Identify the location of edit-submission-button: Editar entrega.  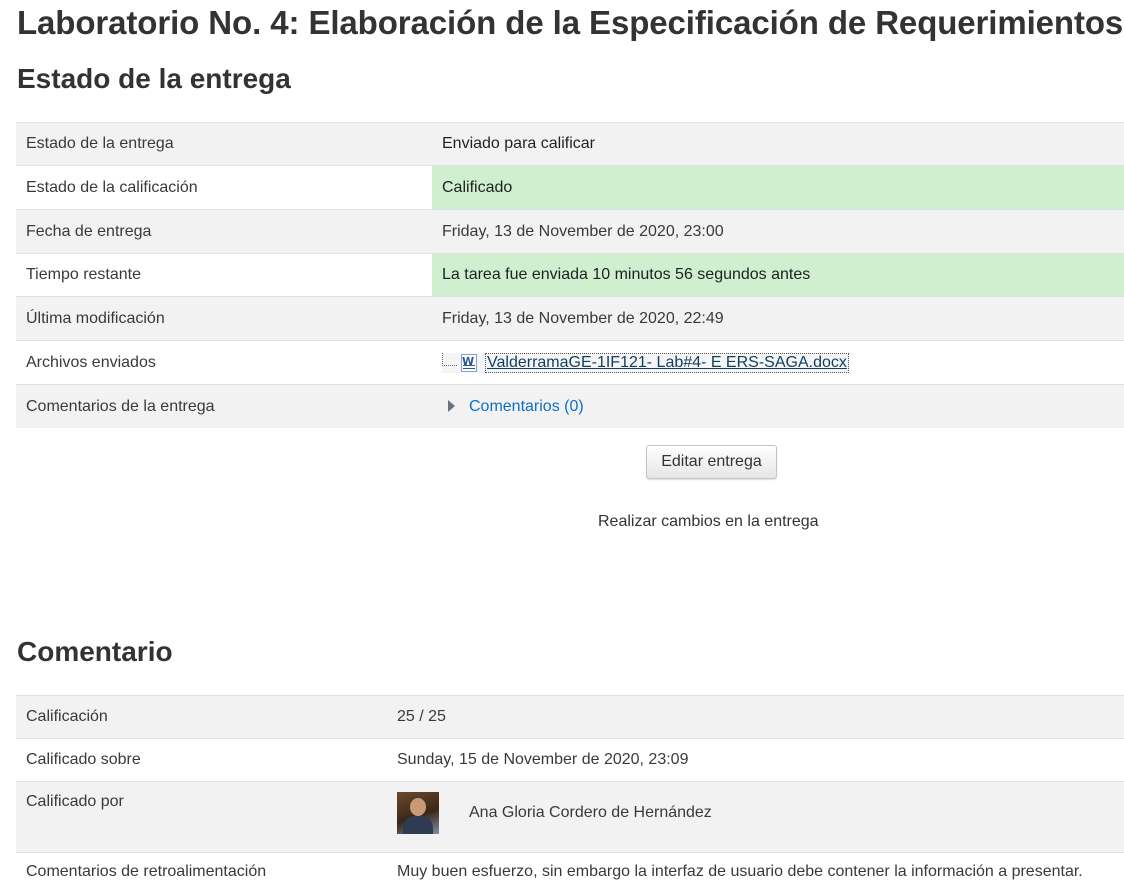
(711, 462).